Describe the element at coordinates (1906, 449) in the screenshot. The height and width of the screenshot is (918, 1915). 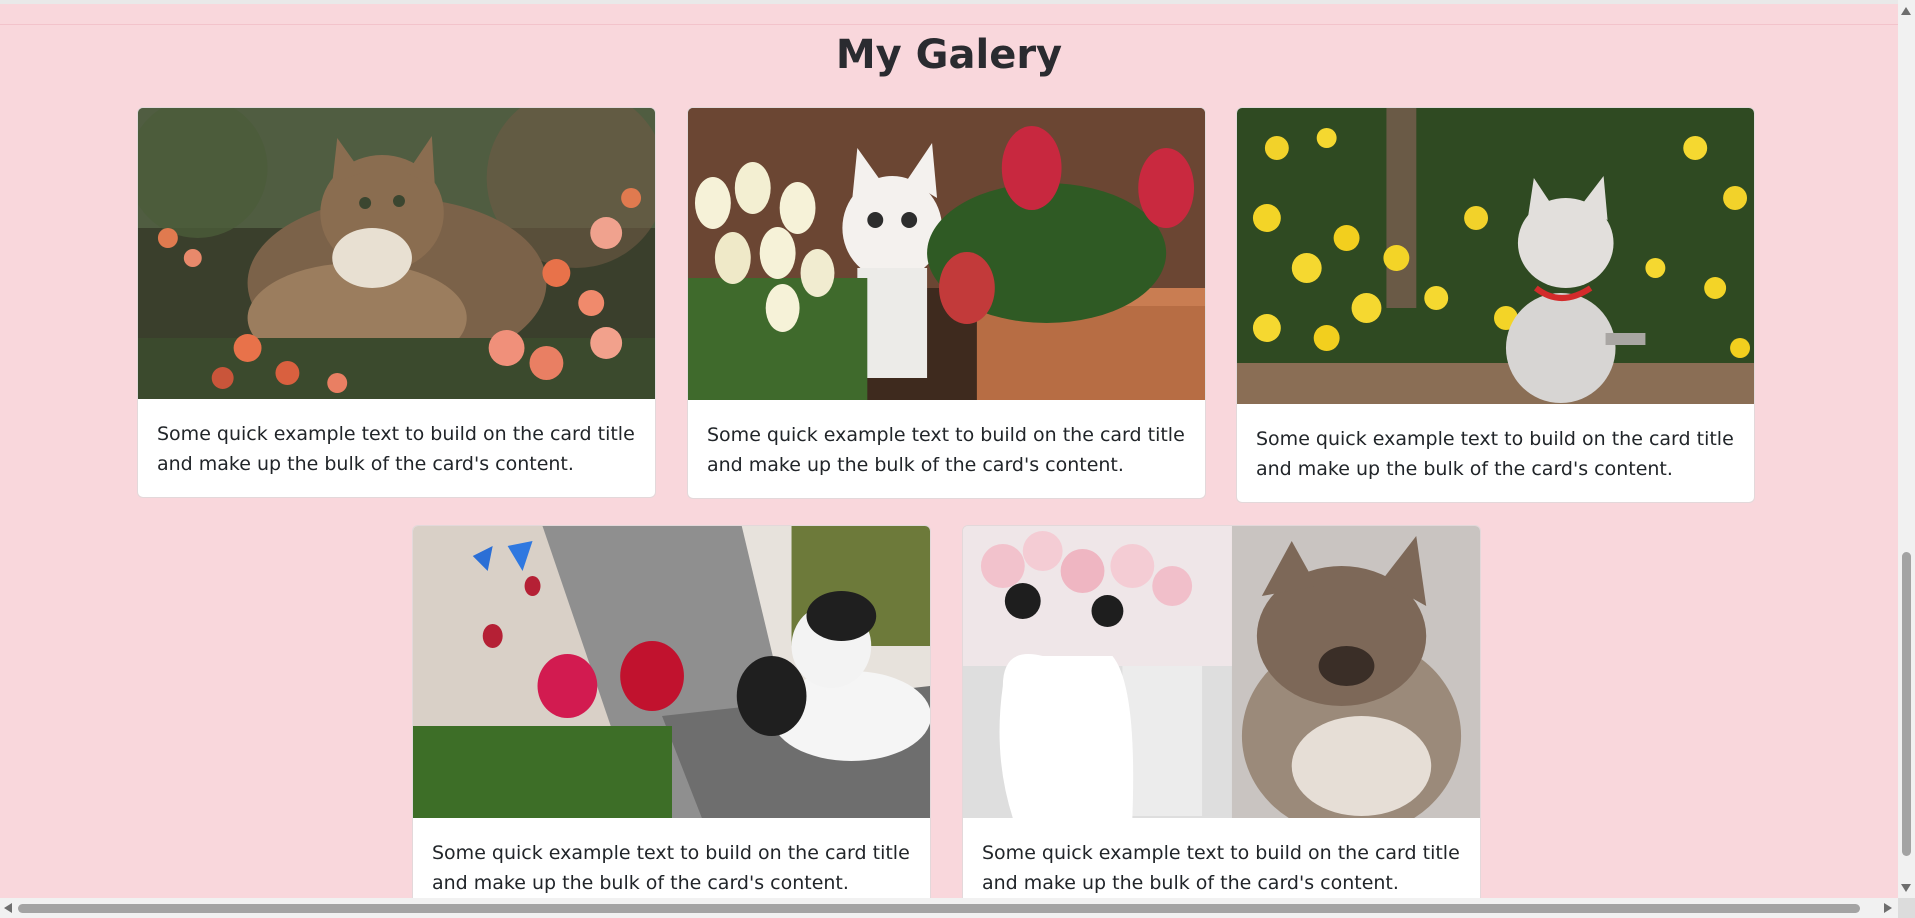
I see `vertical-scrollbar` at that location.